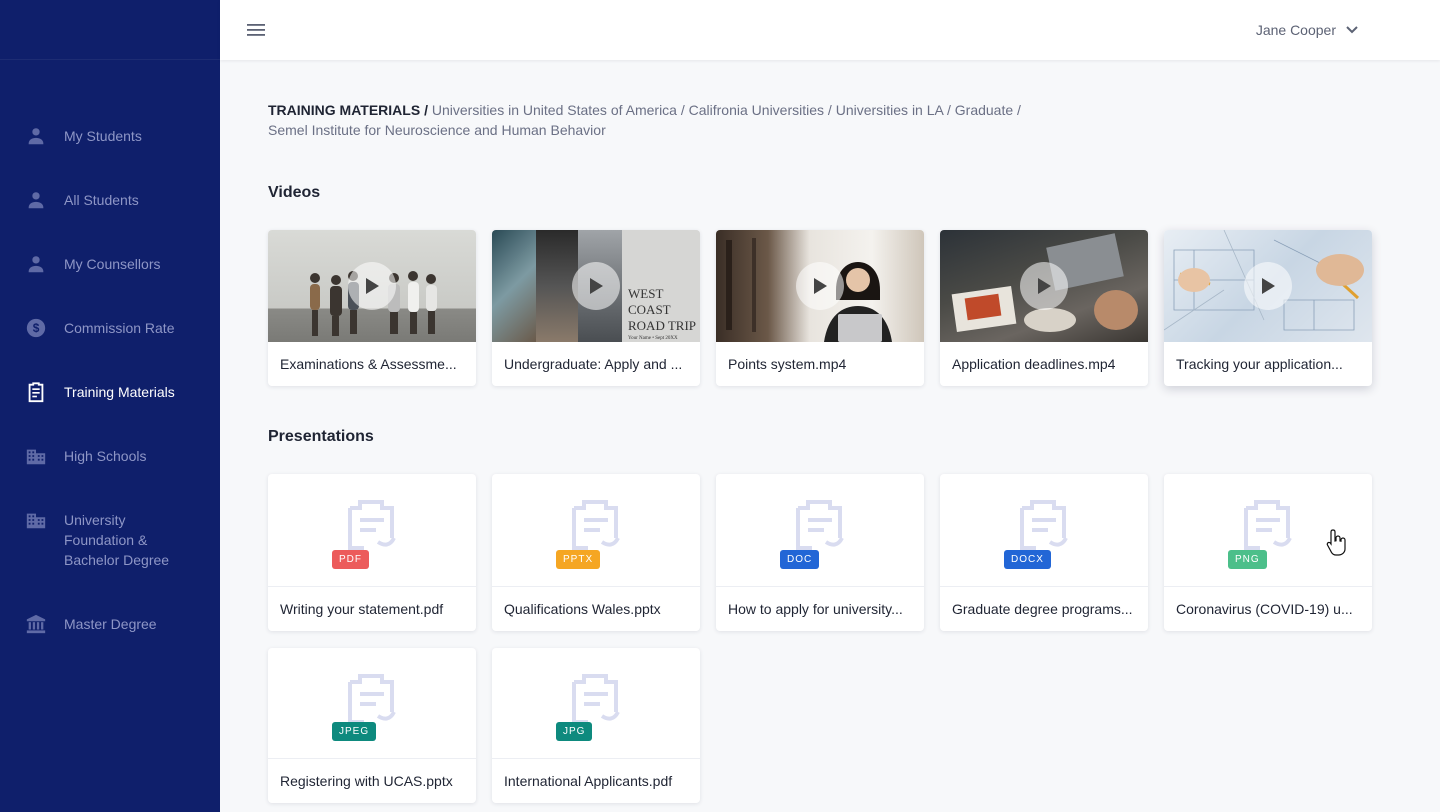 The height and width of the screenshot is (812, 1440). Describe the element at coordinates (110, 476) in the screenshot. I see `sidebar-item-high-schools: High Schools` at that location.